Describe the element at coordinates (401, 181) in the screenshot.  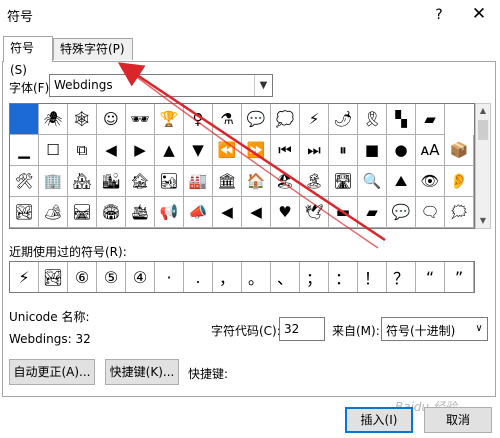
I see `symbol-cell: ⛰` at that location.